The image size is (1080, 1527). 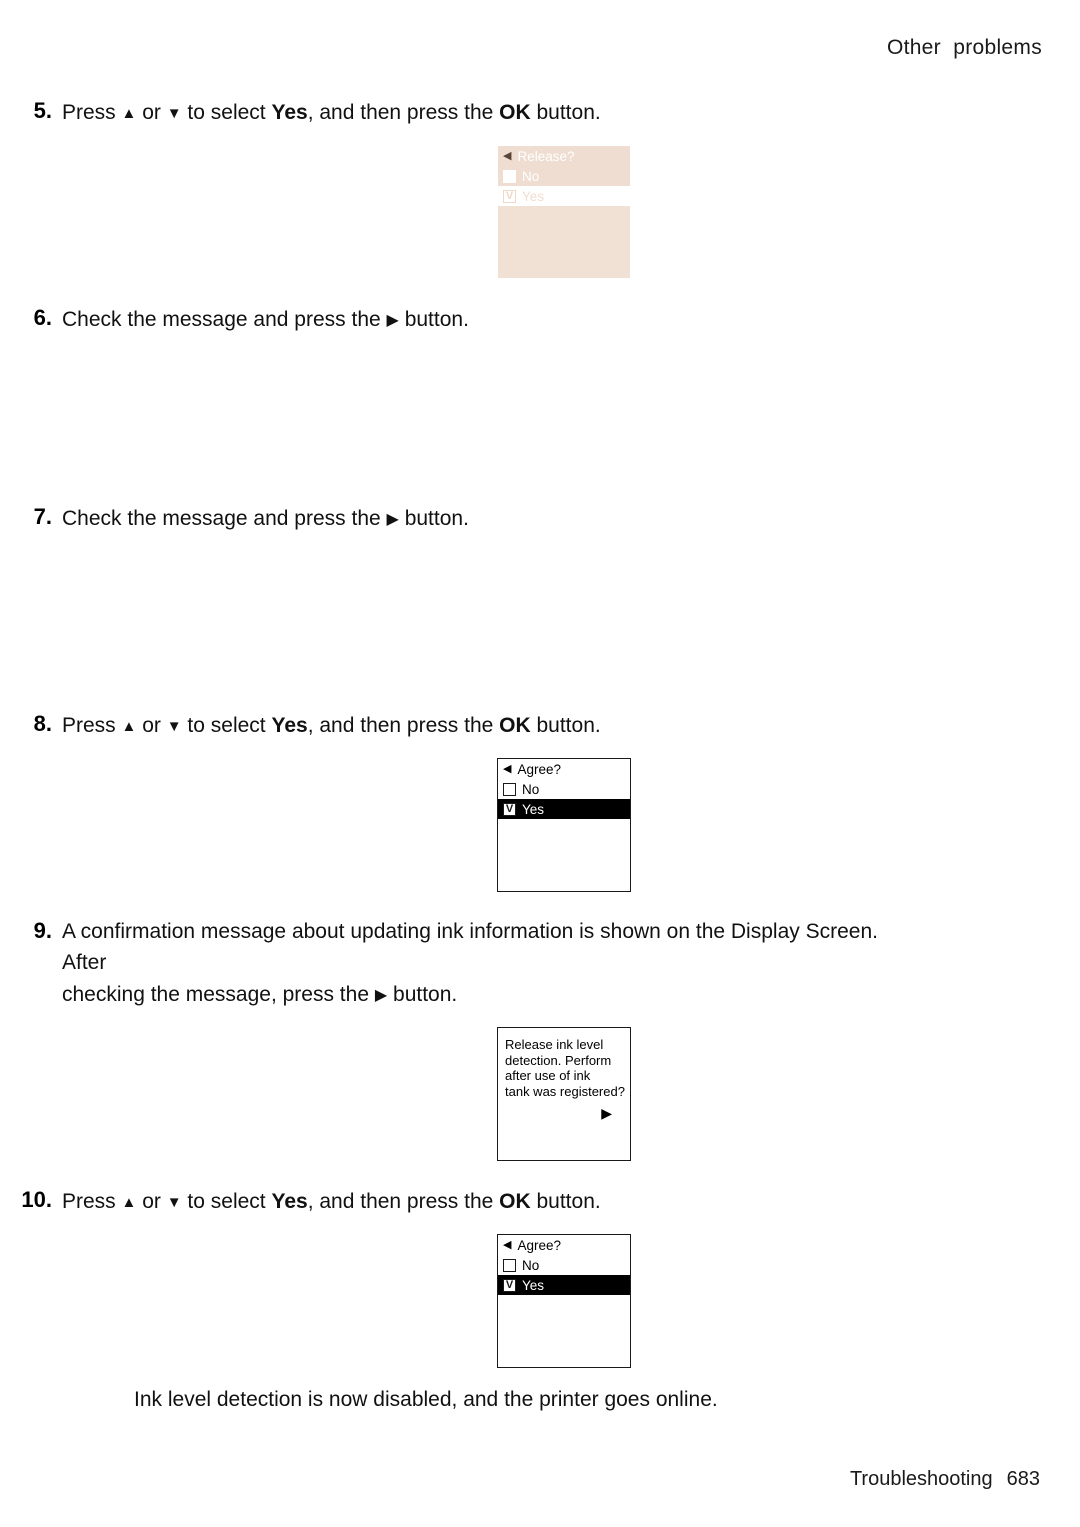 I want to click on step-8-ok-keyword: OK, so click(x=515, y=725).